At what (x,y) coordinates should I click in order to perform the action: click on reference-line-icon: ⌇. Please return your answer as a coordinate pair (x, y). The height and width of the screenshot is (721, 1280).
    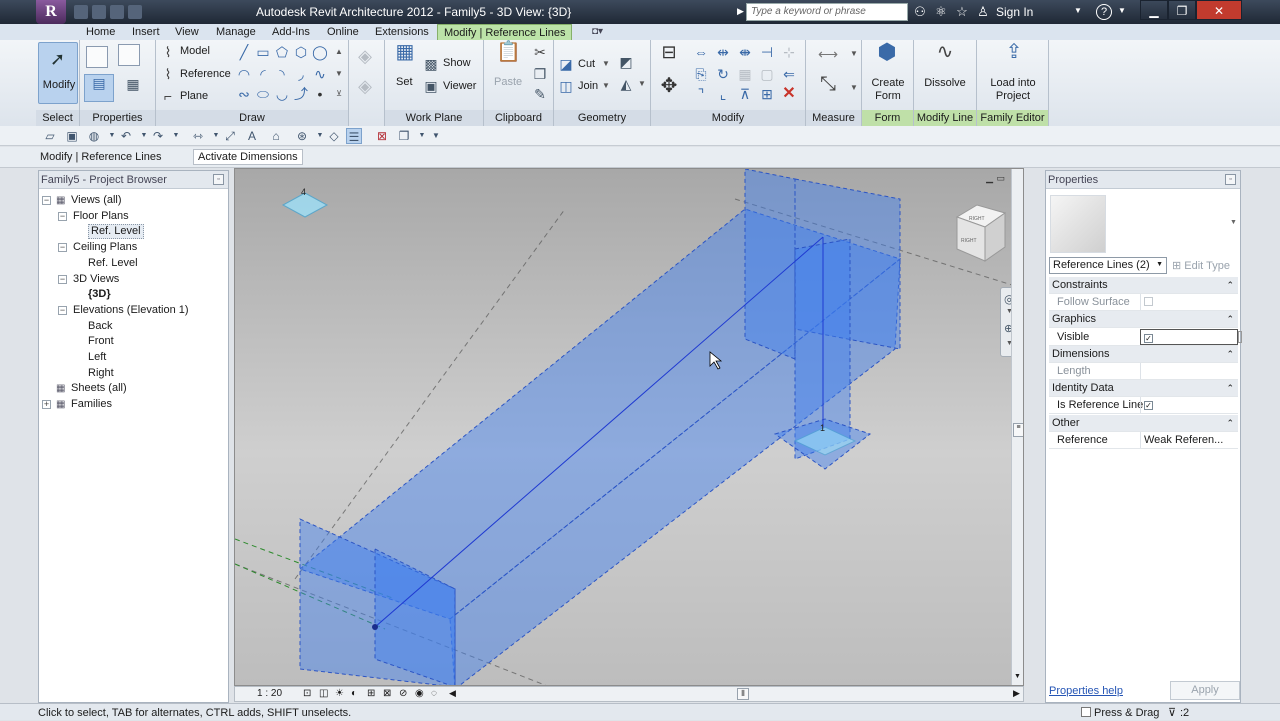
    Looking at the image, I should click on (168, 74).